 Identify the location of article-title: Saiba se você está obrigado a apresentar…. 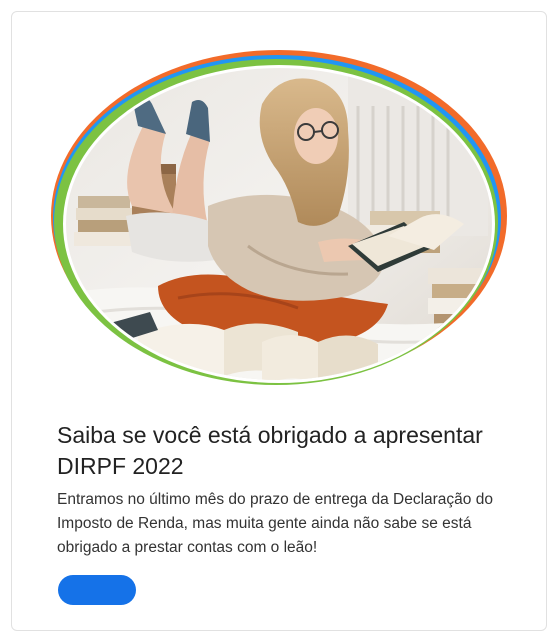
(270, 450).